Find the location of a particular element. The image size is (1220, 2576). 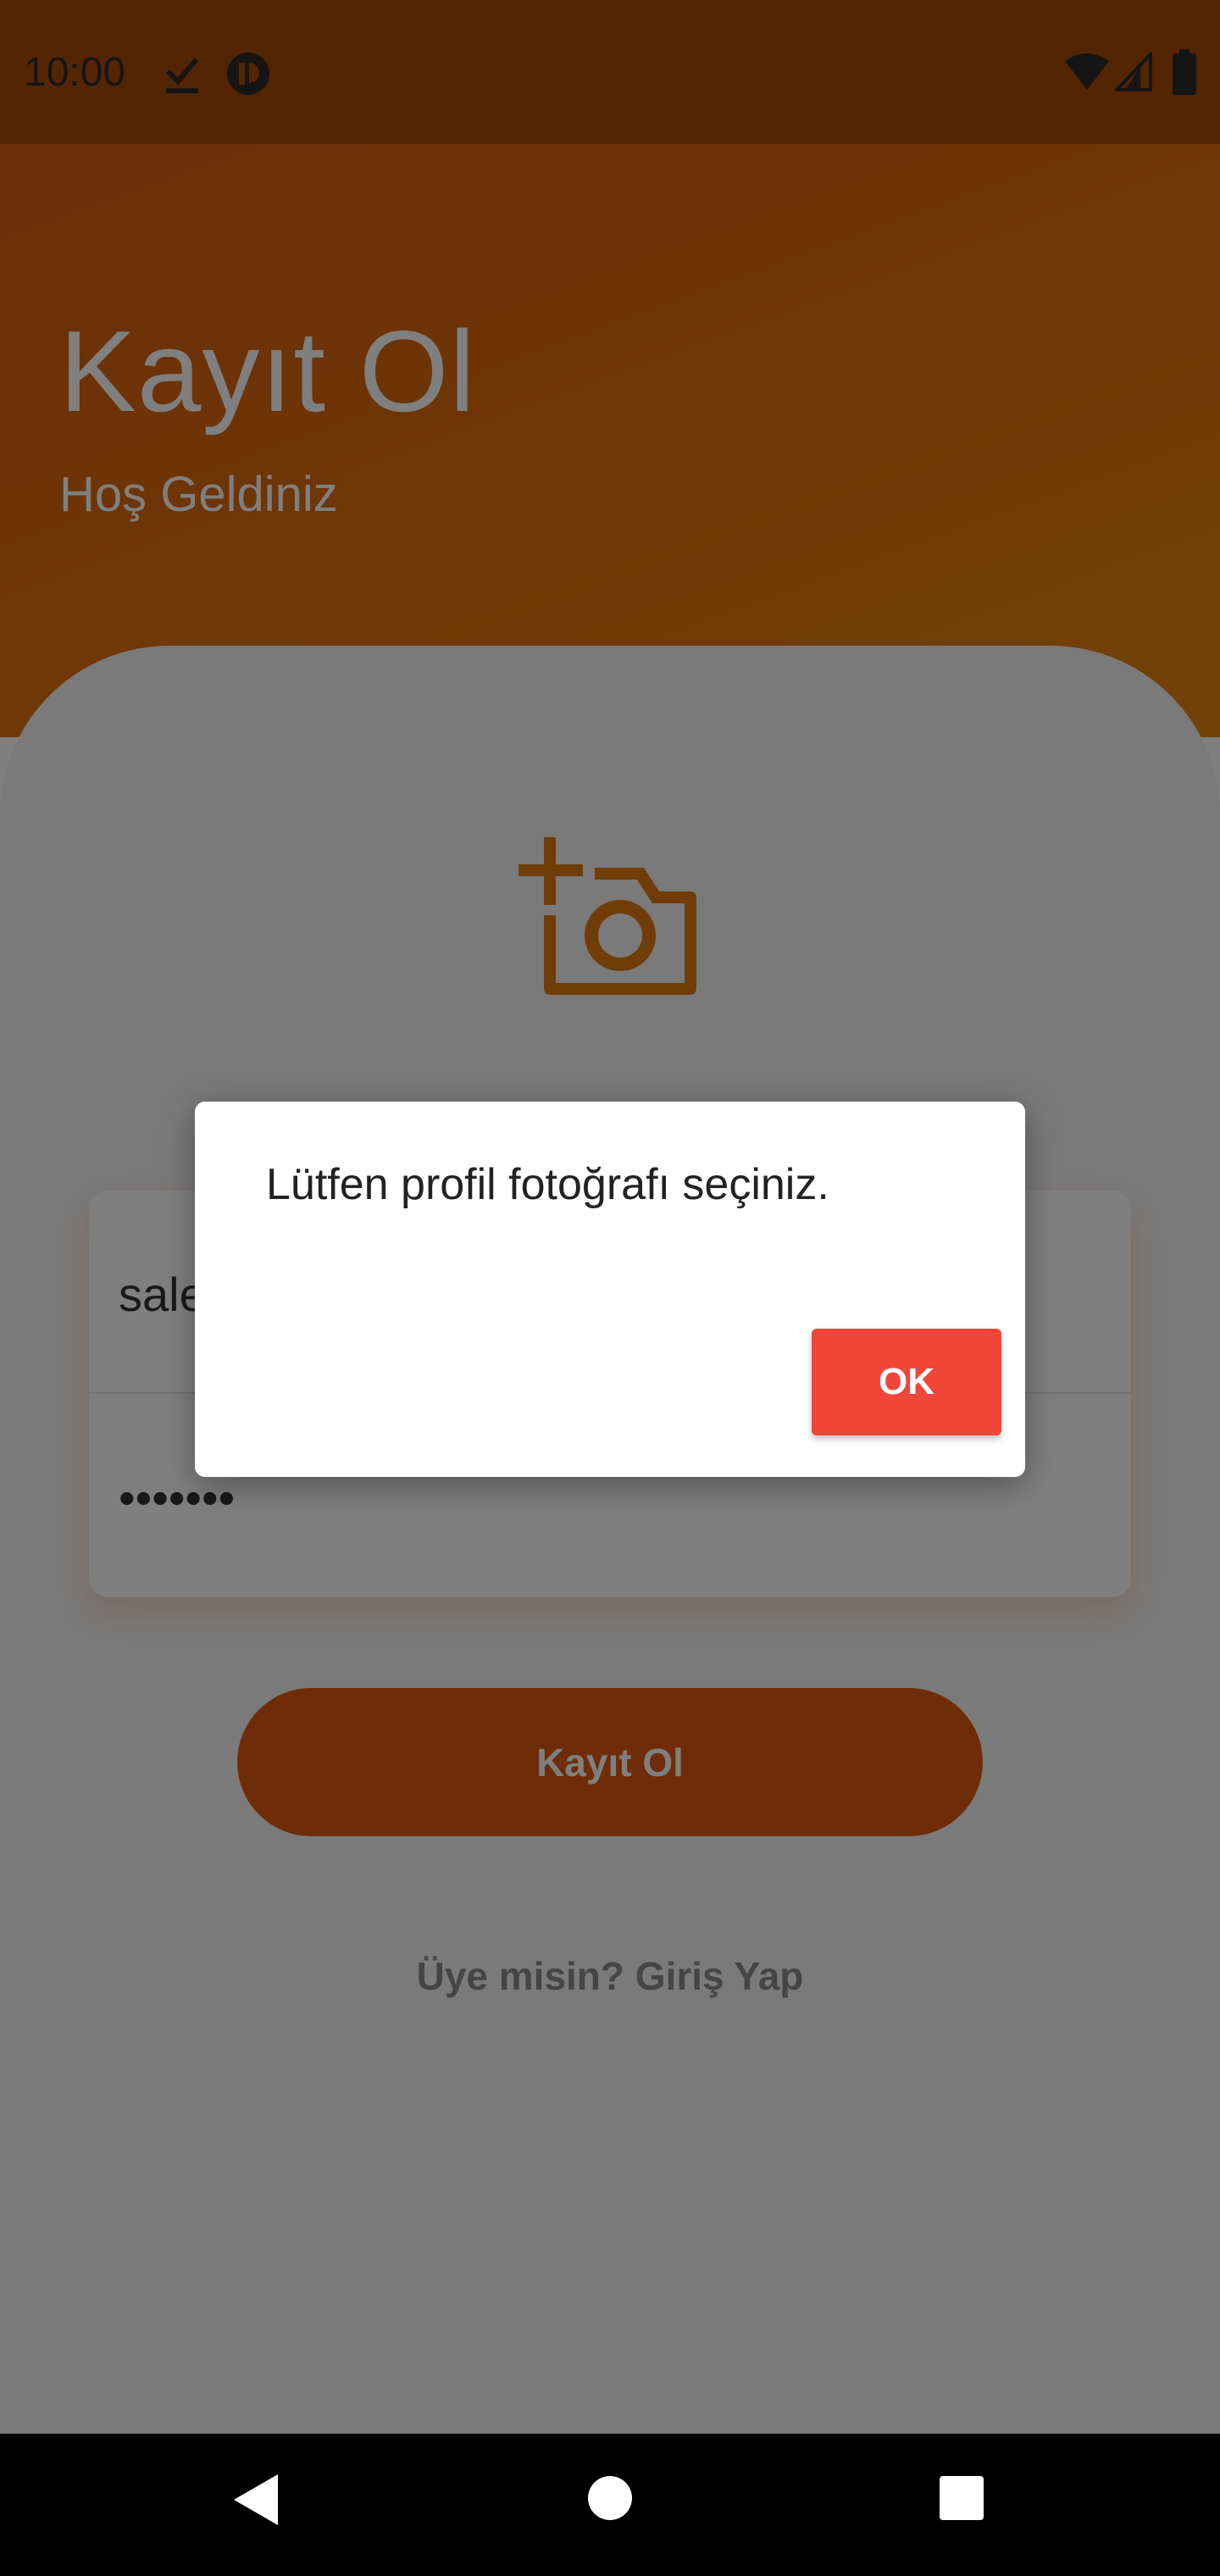

recents-icon is located at coordinates (961, 2498).